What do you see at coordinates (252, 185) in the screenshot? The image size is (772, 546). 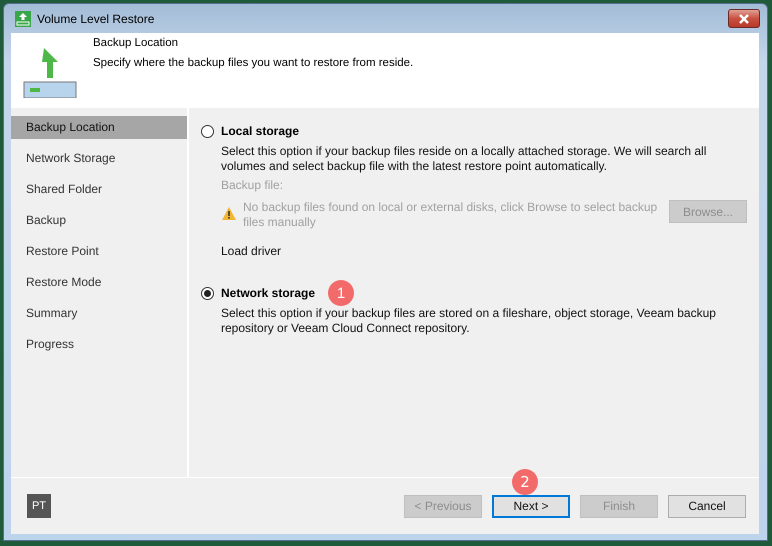 I see `field-label: Backup file:` at bounding box center [252, 185].